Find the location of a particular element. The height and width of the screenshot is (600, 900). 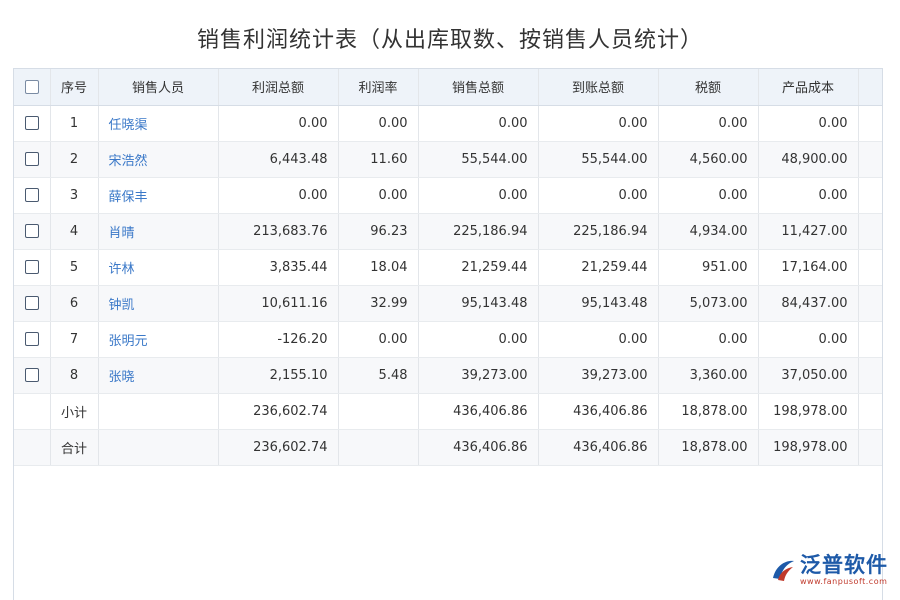

header-tax: 税额 is located at coordinates (708, 87).